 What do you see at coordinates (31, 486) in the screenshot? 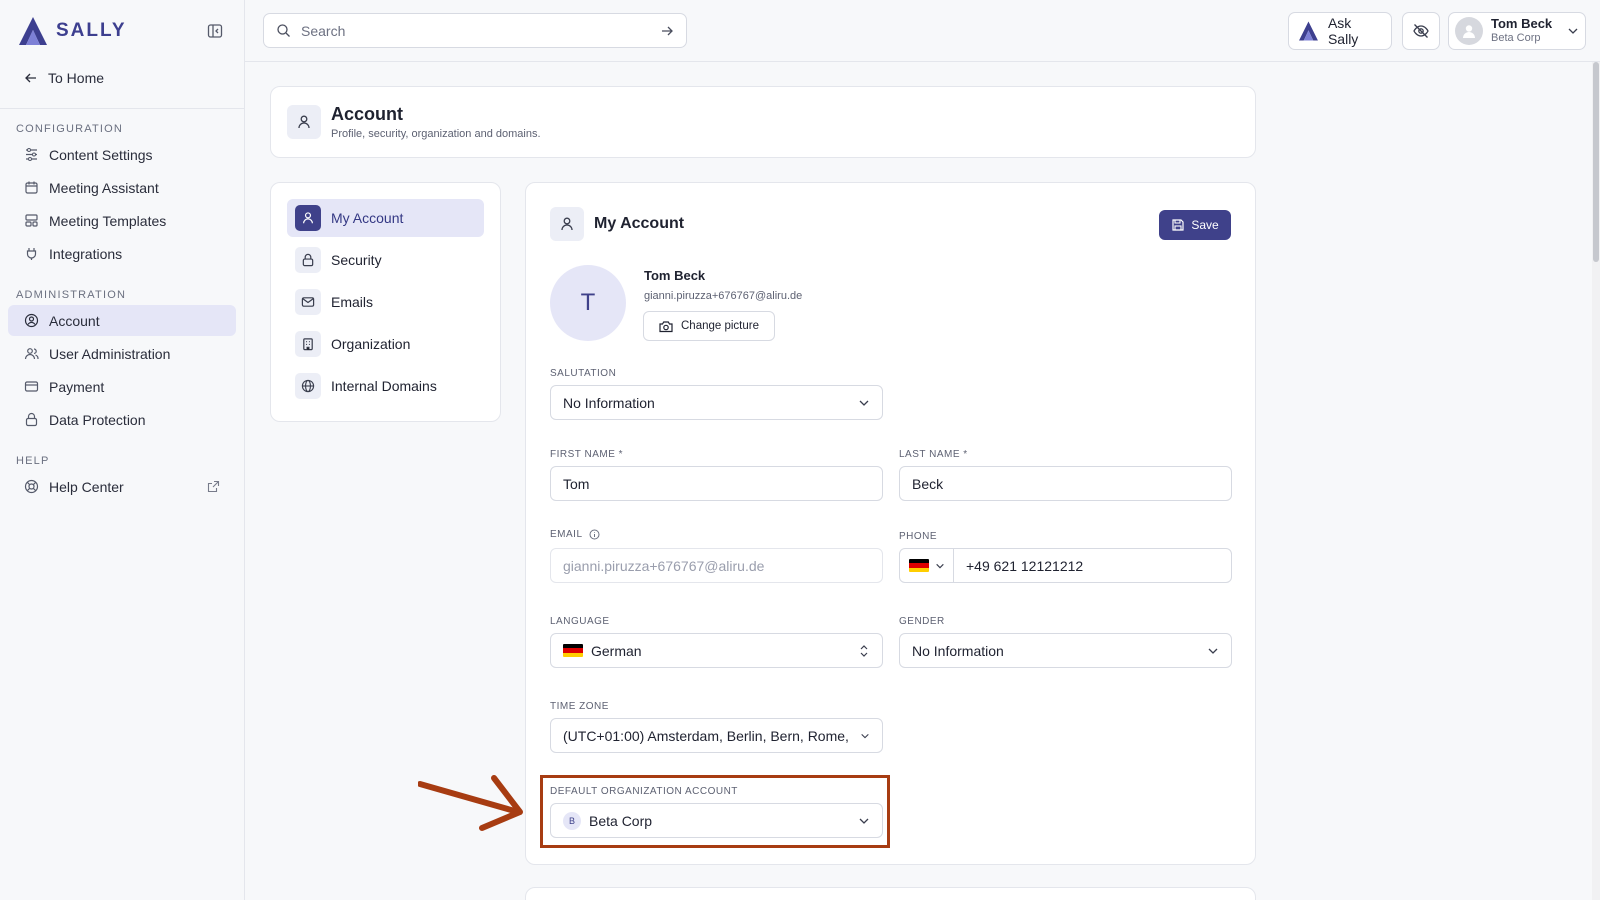
I see `lifebuoy-icon` at bounding box center [31, 486].